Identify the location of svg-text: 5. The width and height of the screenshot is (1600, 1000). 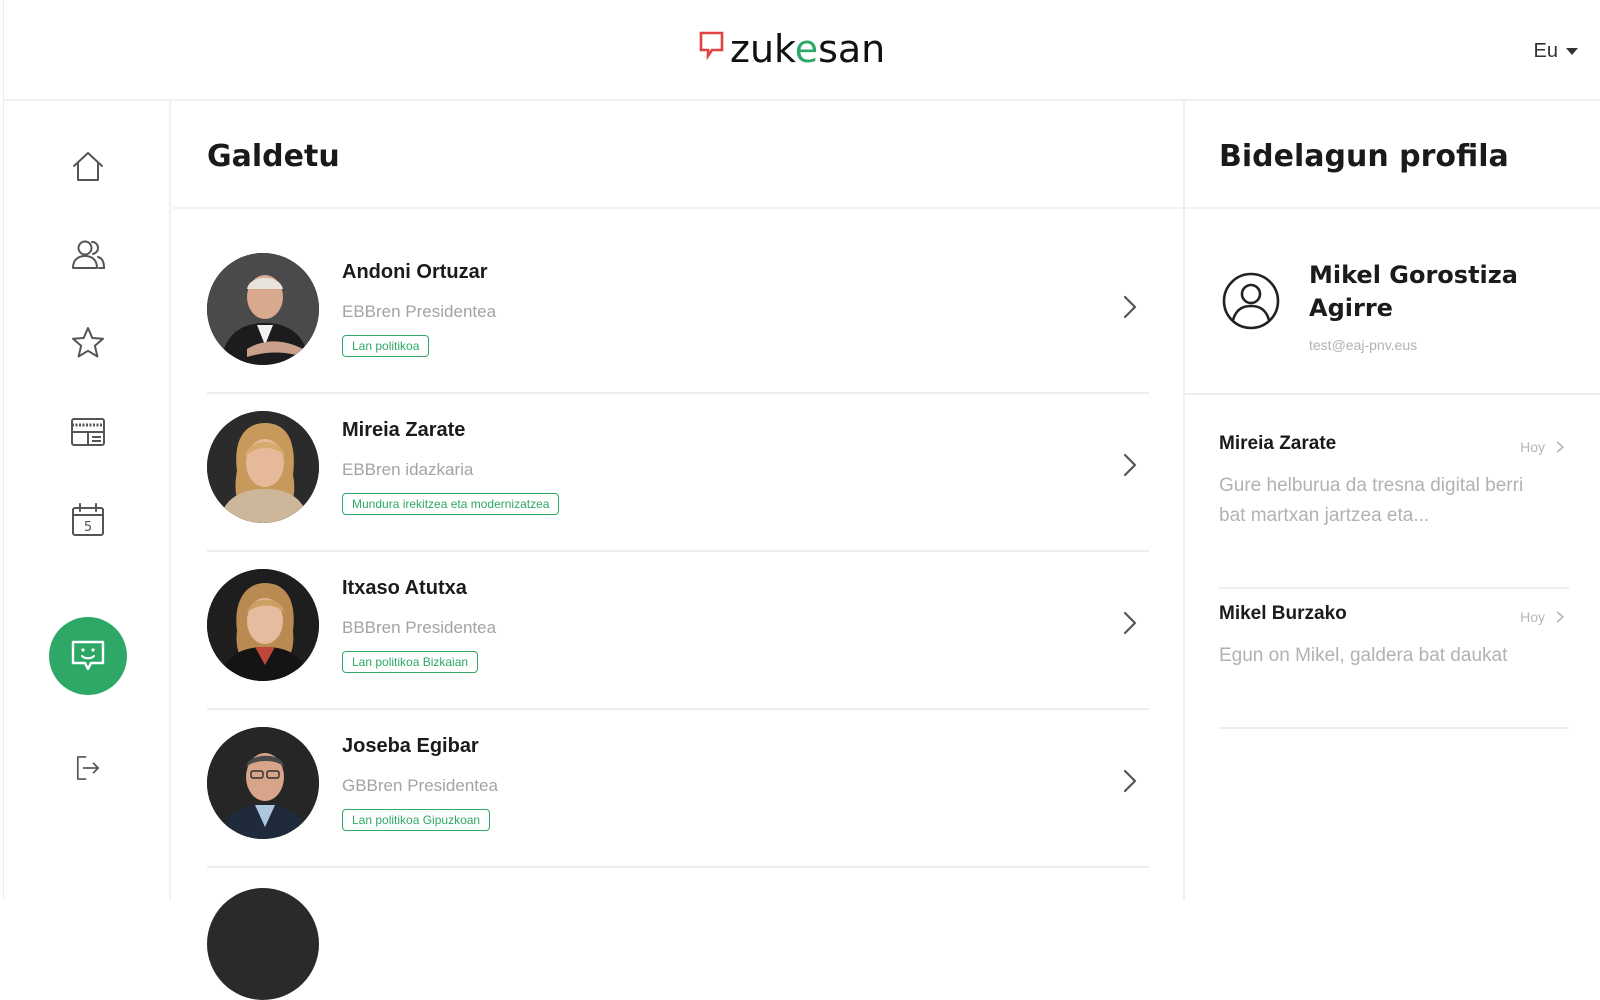
(87, 527).